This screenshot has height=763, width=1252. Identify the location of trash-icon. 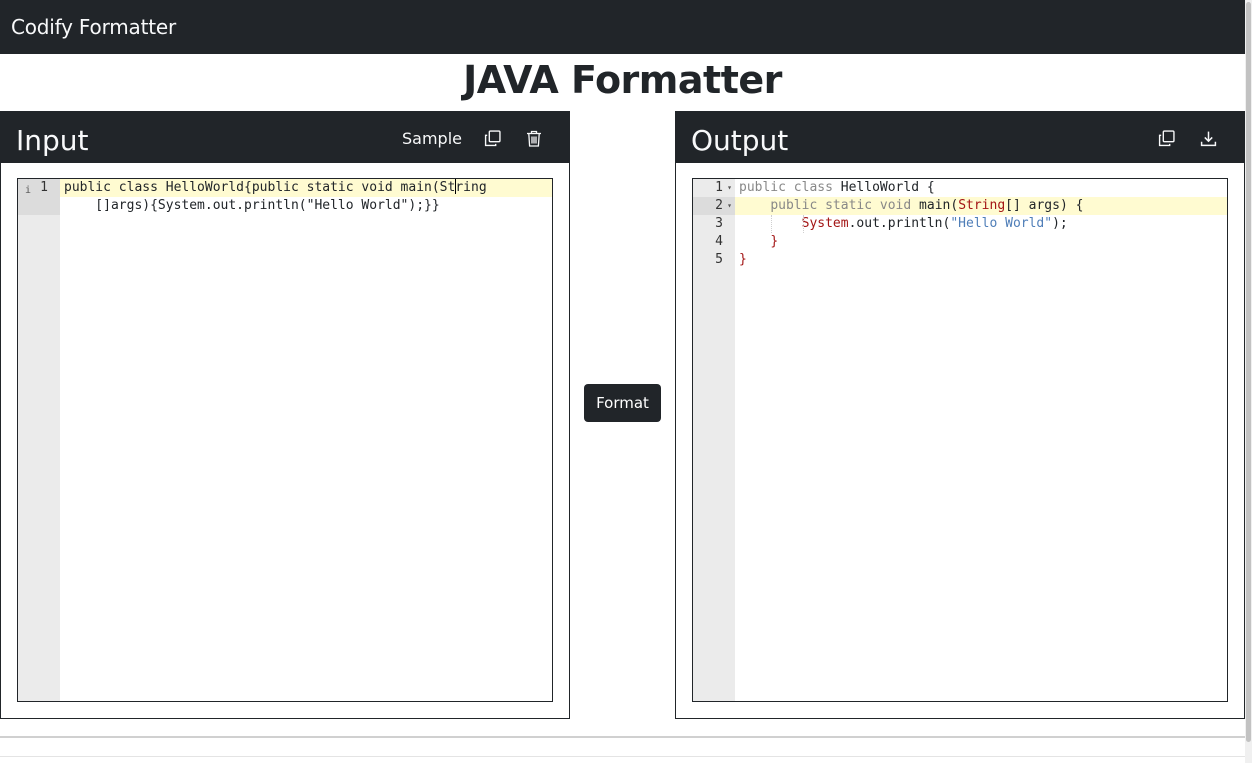
(534, 138).